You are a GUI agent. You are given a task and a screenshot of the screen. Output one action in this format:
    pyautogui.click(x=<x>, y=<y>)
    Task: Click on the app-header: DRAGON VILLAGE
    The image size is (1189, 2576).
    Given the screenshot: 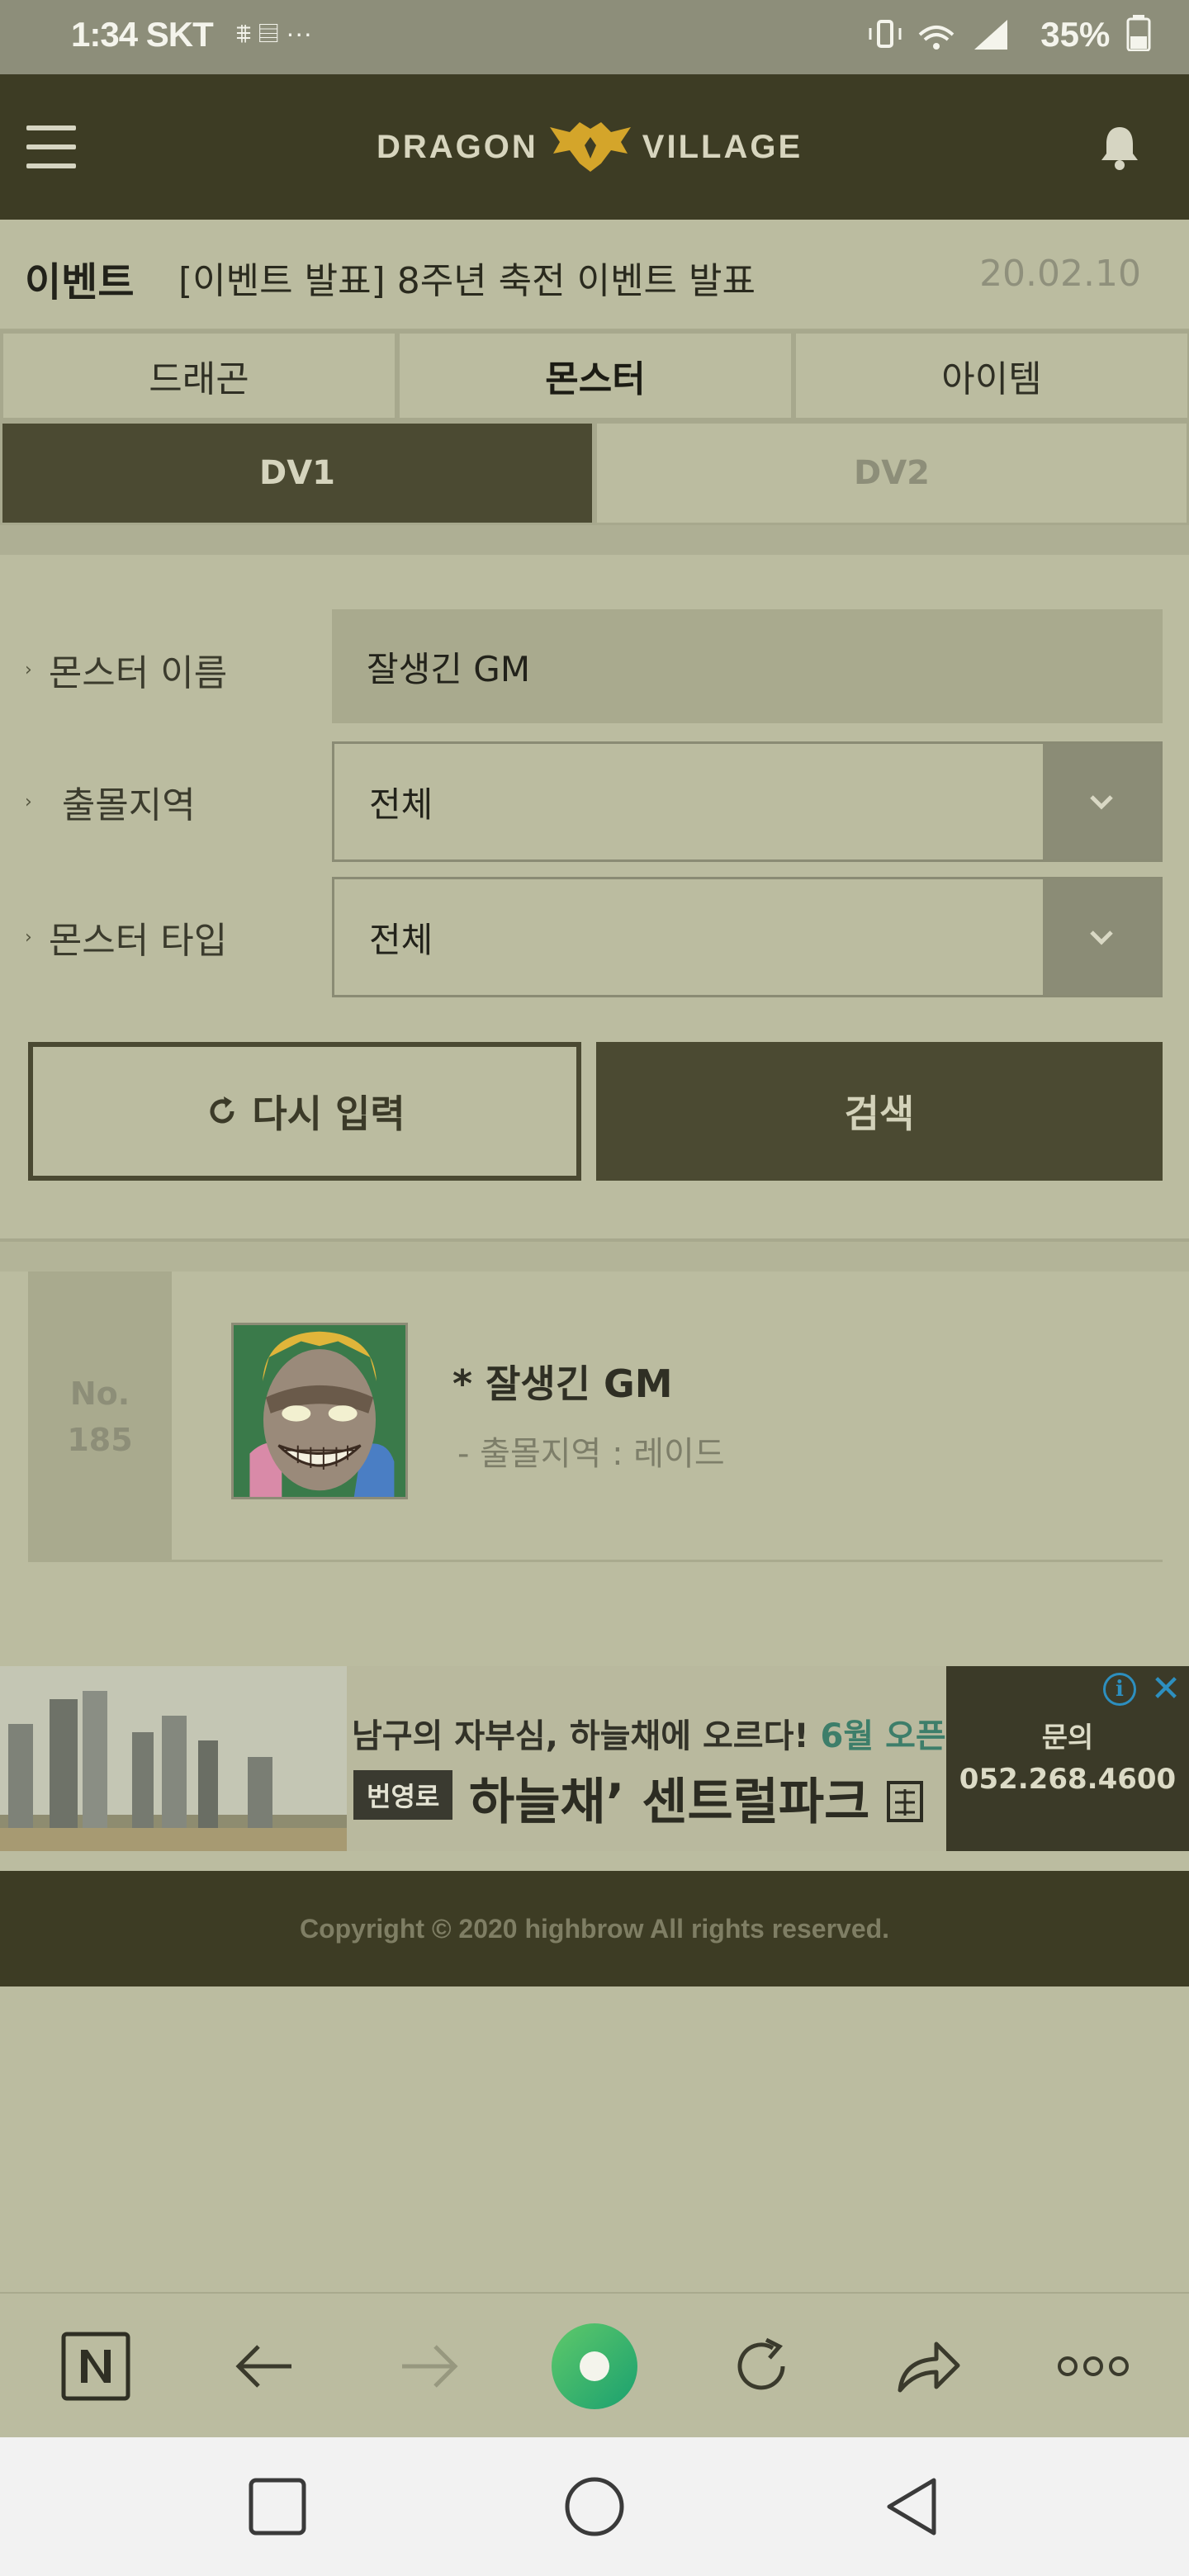 What is the action you would take?
    pyautogui.click(x=594, y=147)
    